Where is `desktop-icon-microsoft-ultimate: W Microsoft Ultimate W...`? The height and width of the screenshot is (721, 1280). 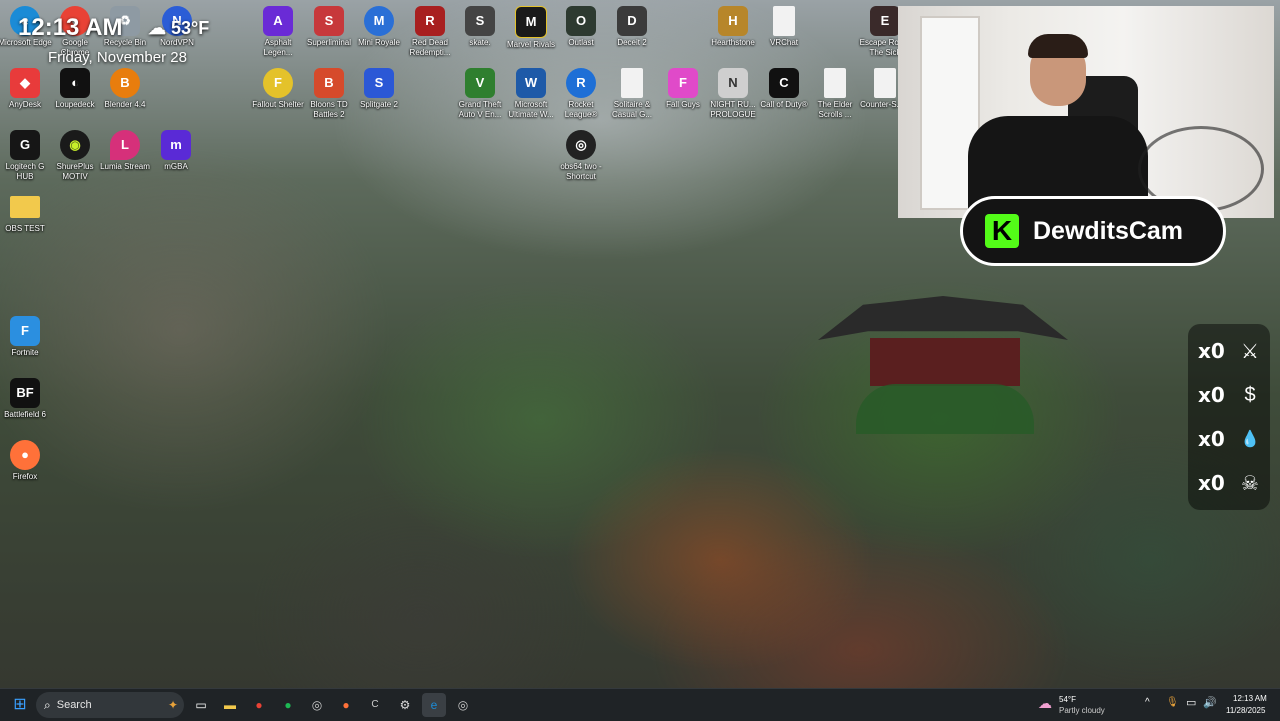 desktop-icon-microsoft-ultimate: W Microsoft Ultimate W... is located at coordinates (531, 94).